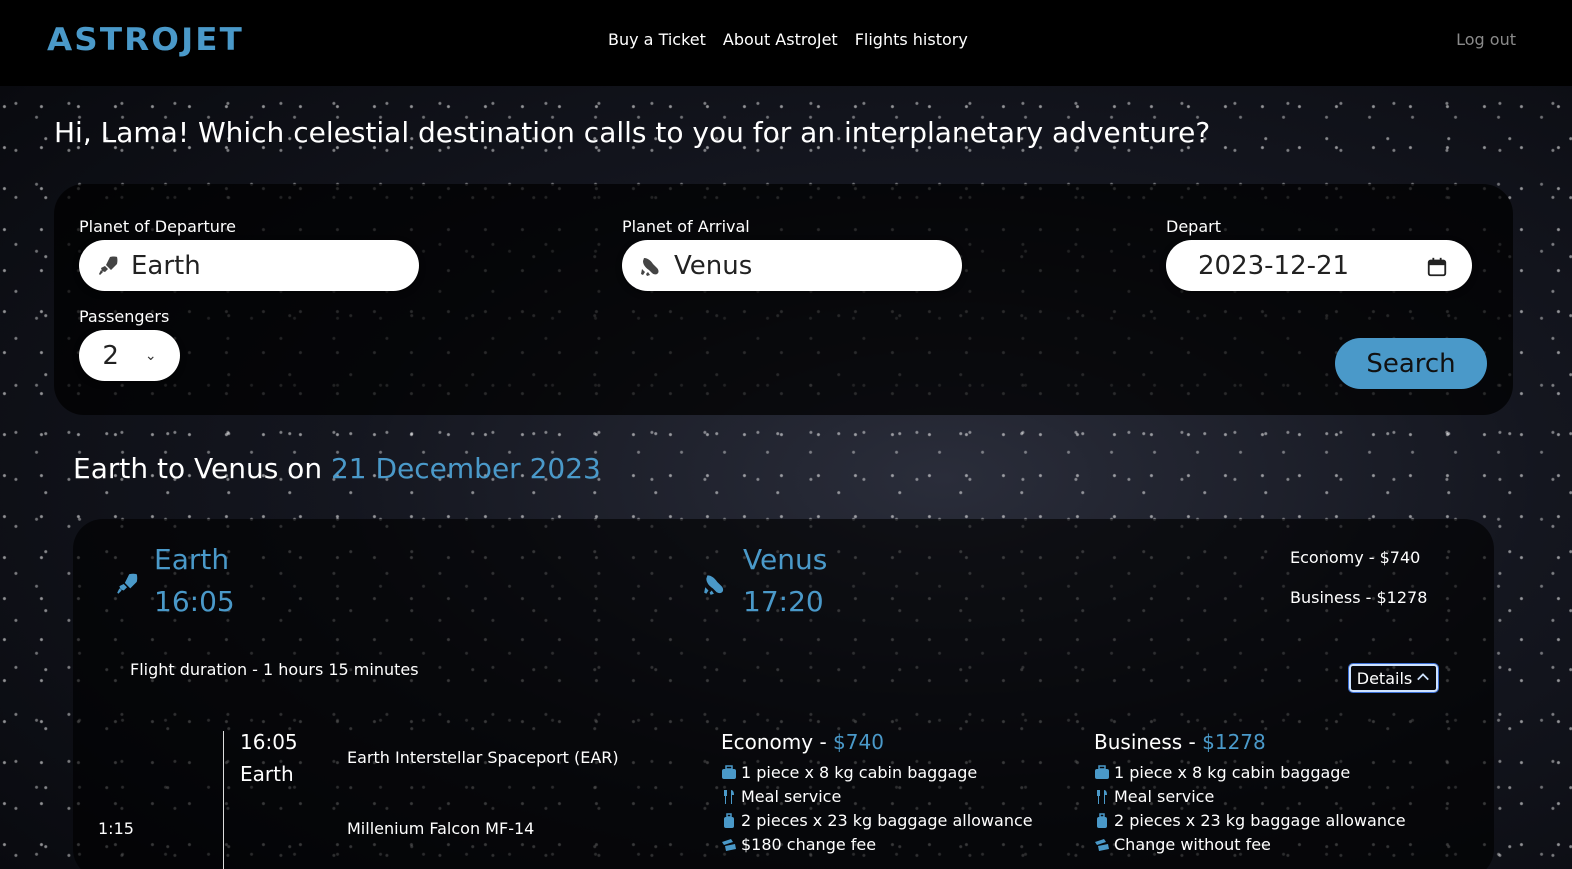  What do you see at coordinates (877, 845) in the screenshot?
I see `list-item: $180 change fee` at bounding box center [877, 845].